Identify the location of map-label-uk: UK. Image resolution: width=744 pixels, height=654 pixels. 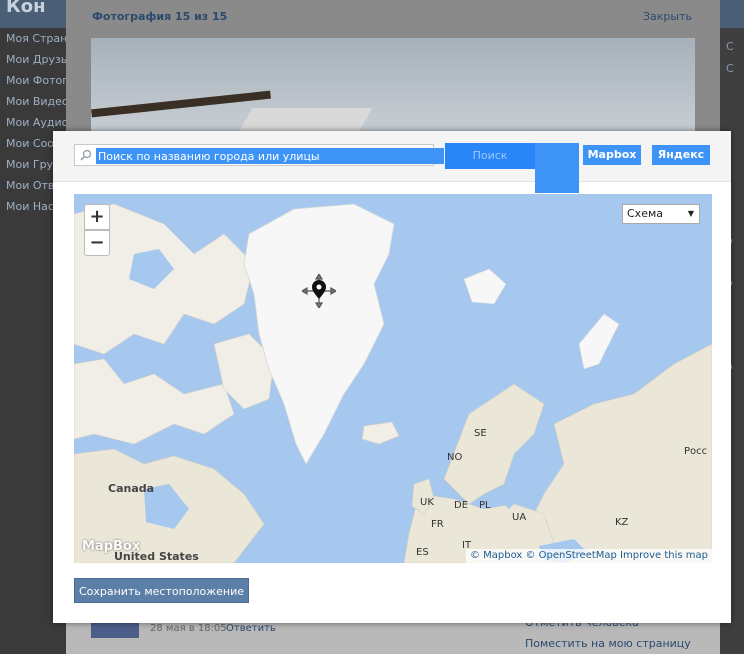
(427, 502).